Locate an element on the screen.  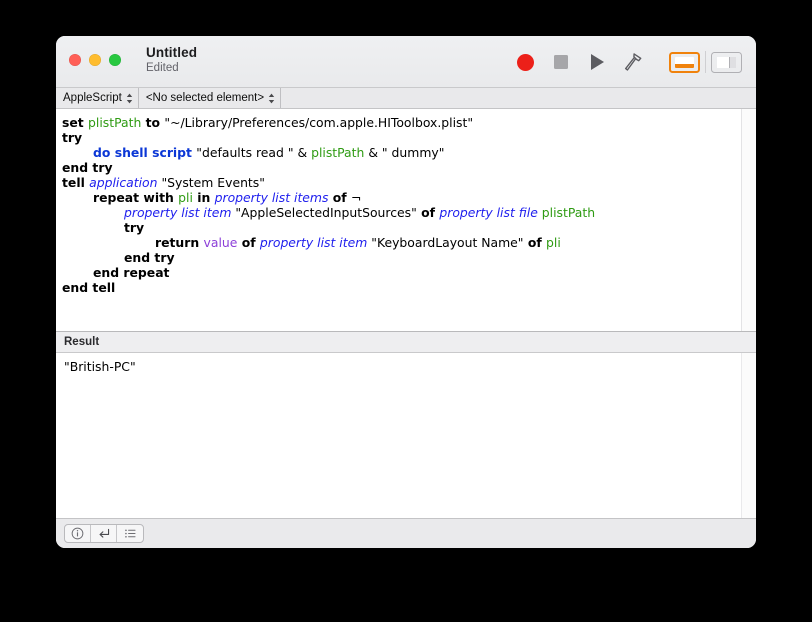
stop-icon is located at coordinates (561, 62).